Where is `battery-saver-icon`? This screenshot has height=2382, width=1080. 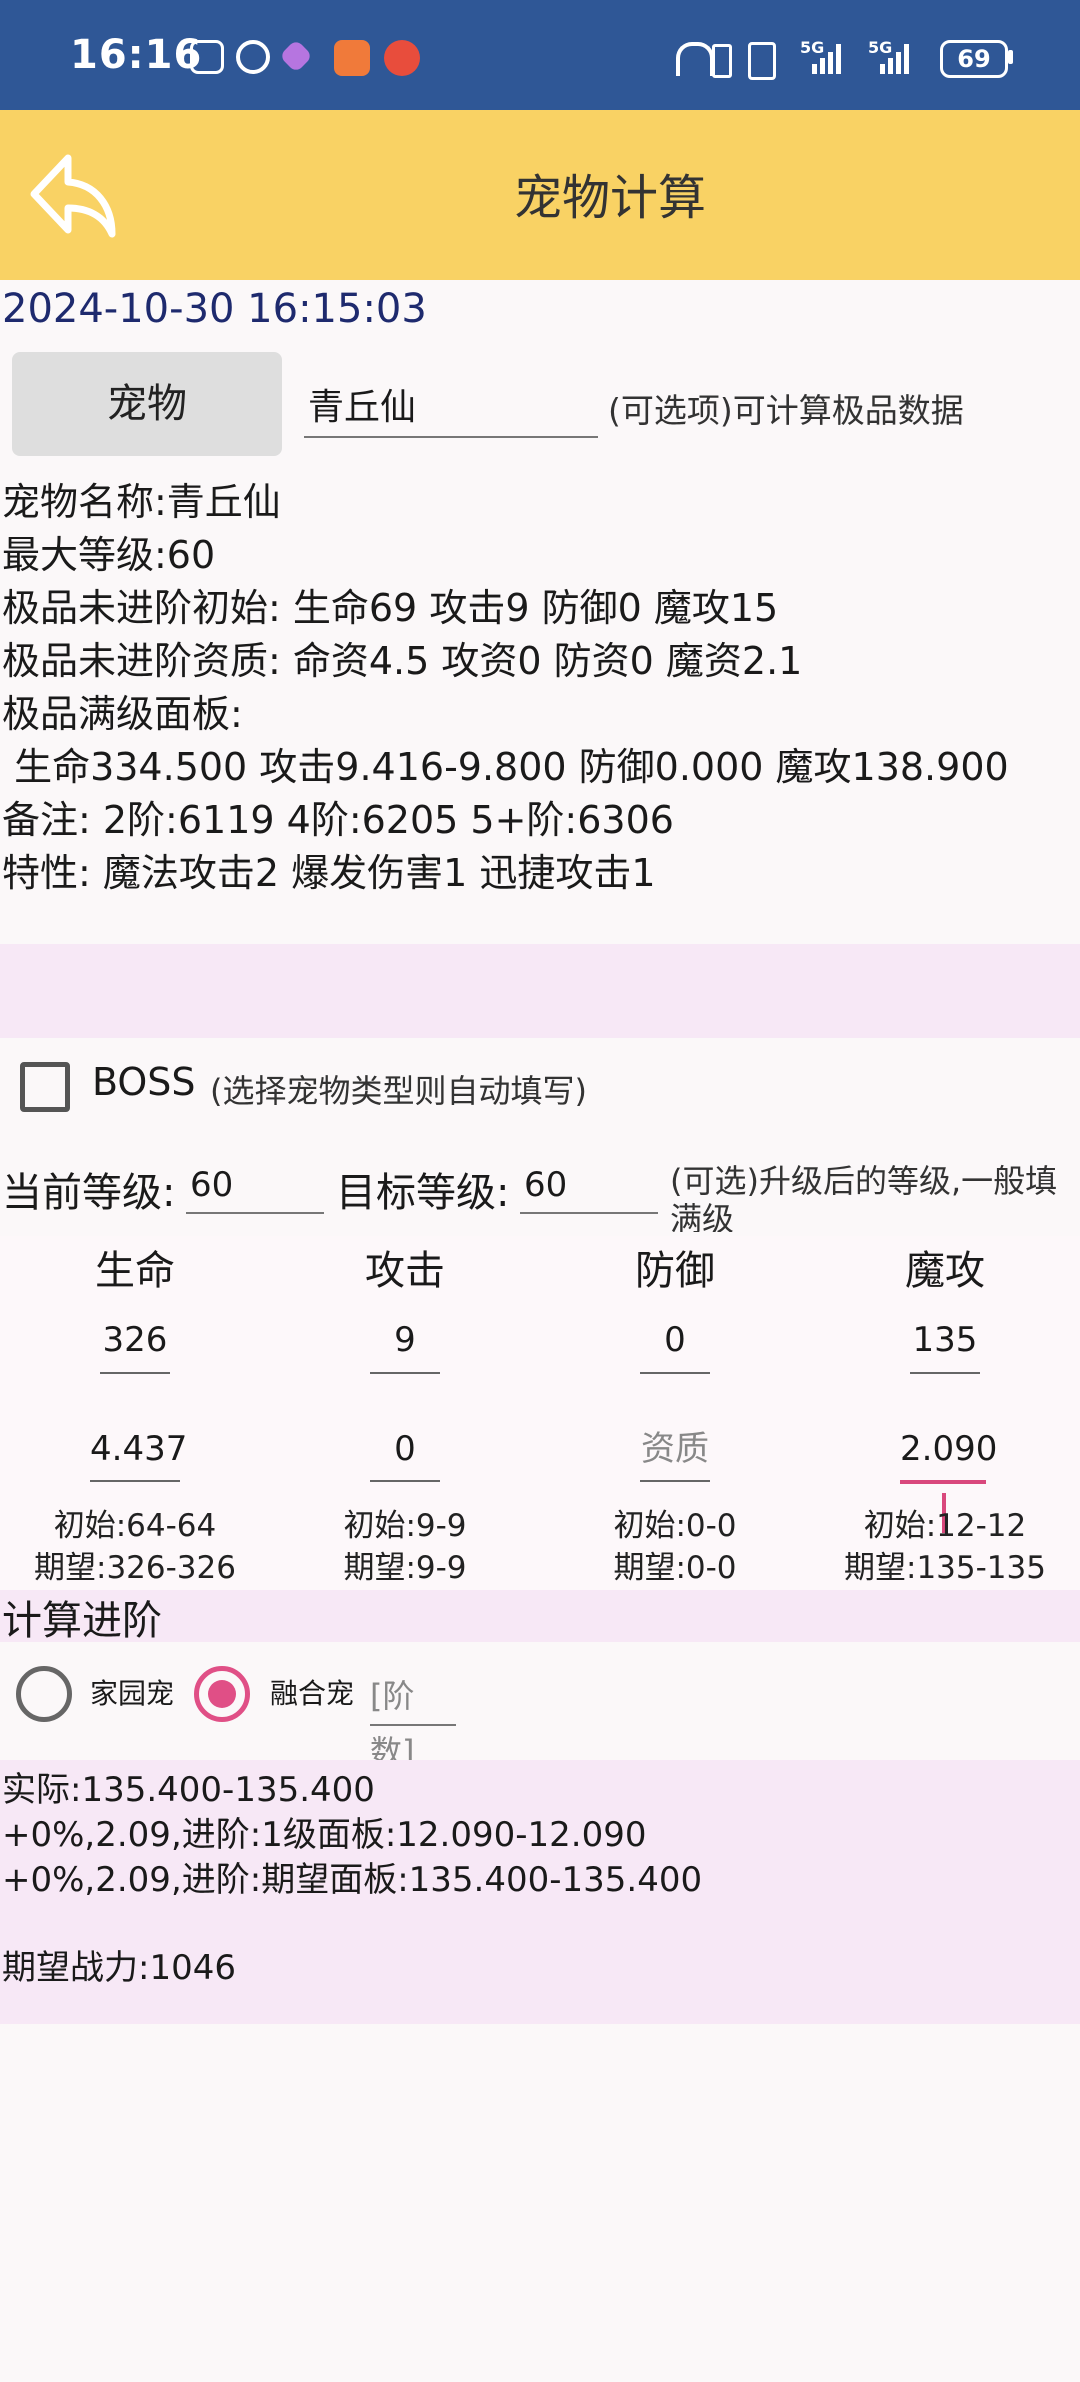 battery-saver-icon is located at coordinates (722, 61).